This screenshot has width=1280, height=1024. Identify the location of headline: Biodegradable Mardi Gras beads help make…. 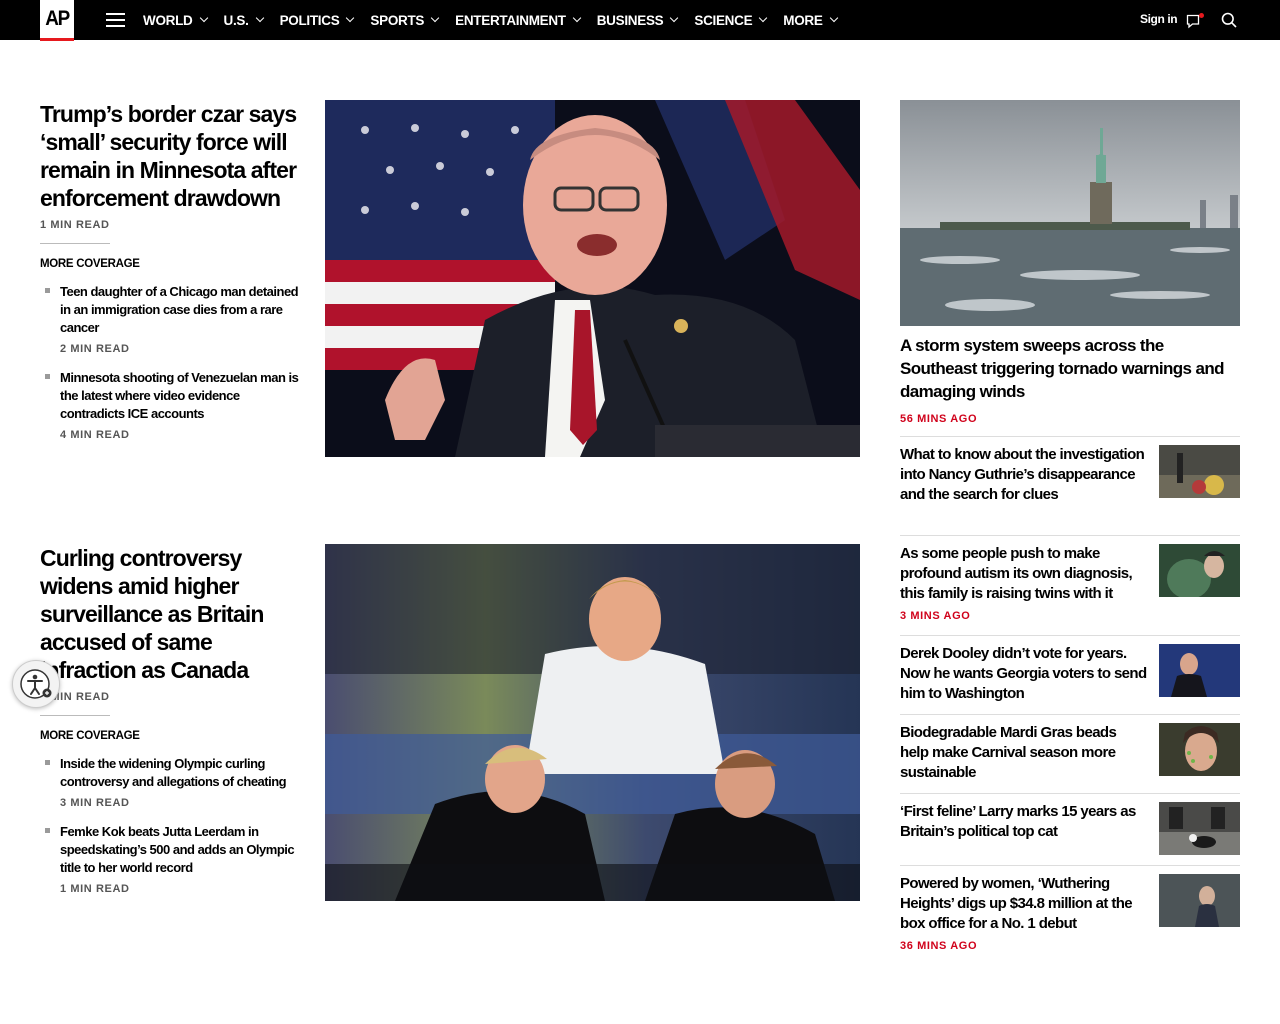
(1024, 753).